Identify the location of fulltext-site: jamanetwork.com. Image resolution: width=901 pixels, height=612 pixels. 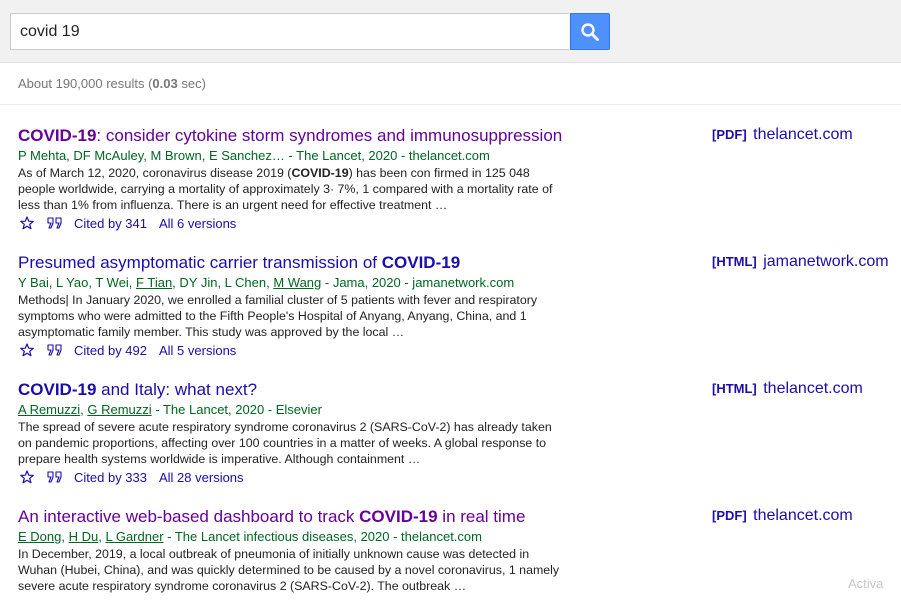
(826, 261).